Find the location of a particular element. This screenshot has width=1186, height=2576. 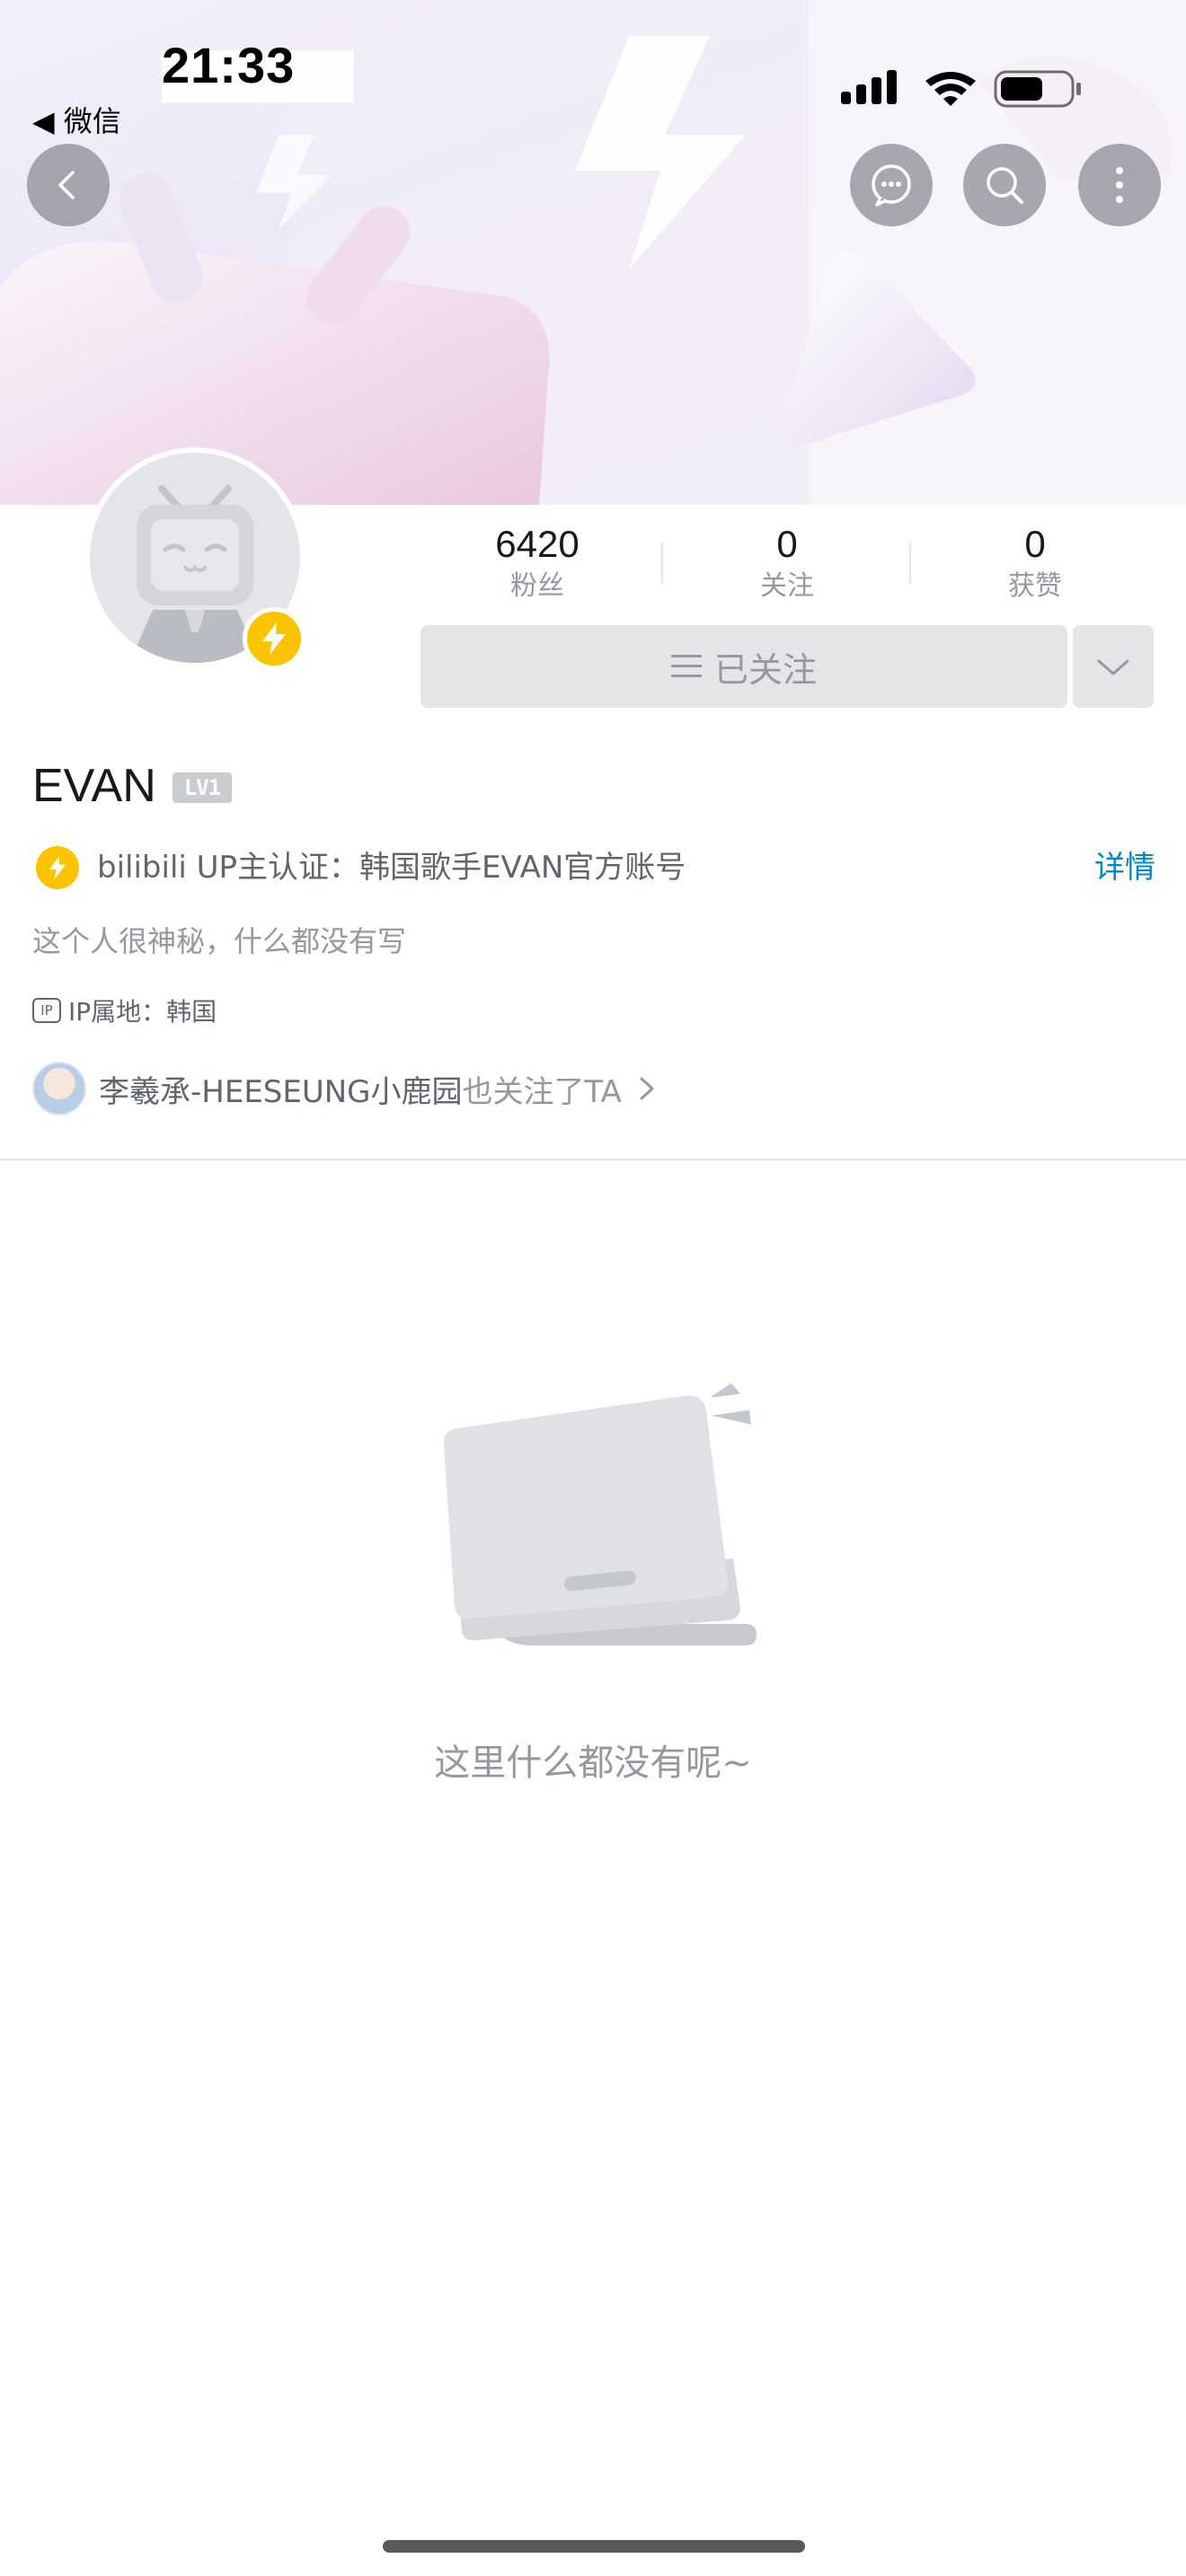

followed-button: 已关注 is located at coordinates (743, 666).